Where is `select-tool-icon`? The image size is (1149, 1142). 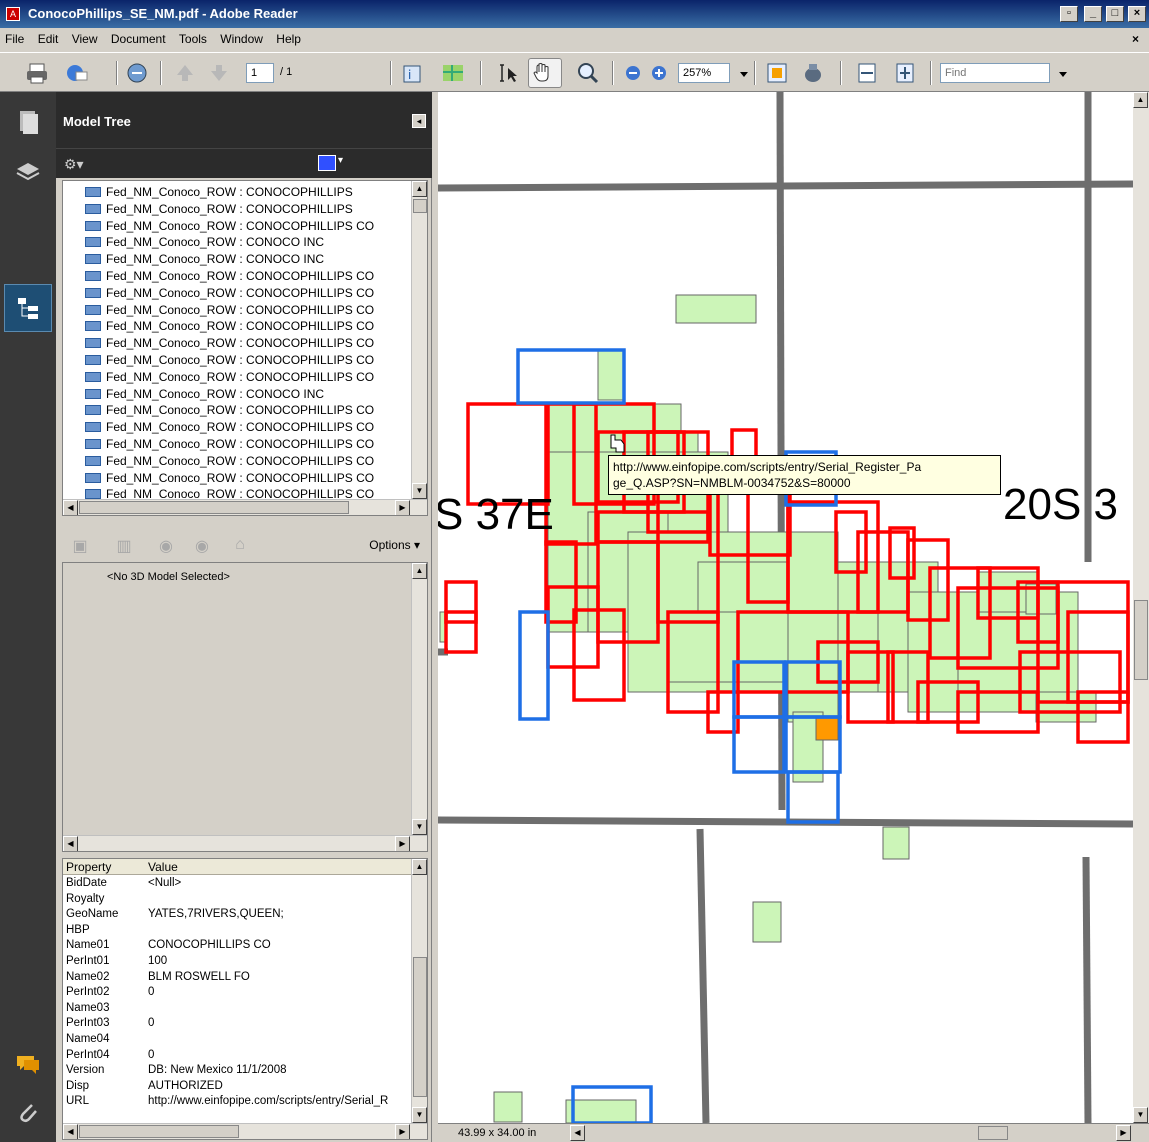
select-tool-icon is located at coordinates (507, 73).